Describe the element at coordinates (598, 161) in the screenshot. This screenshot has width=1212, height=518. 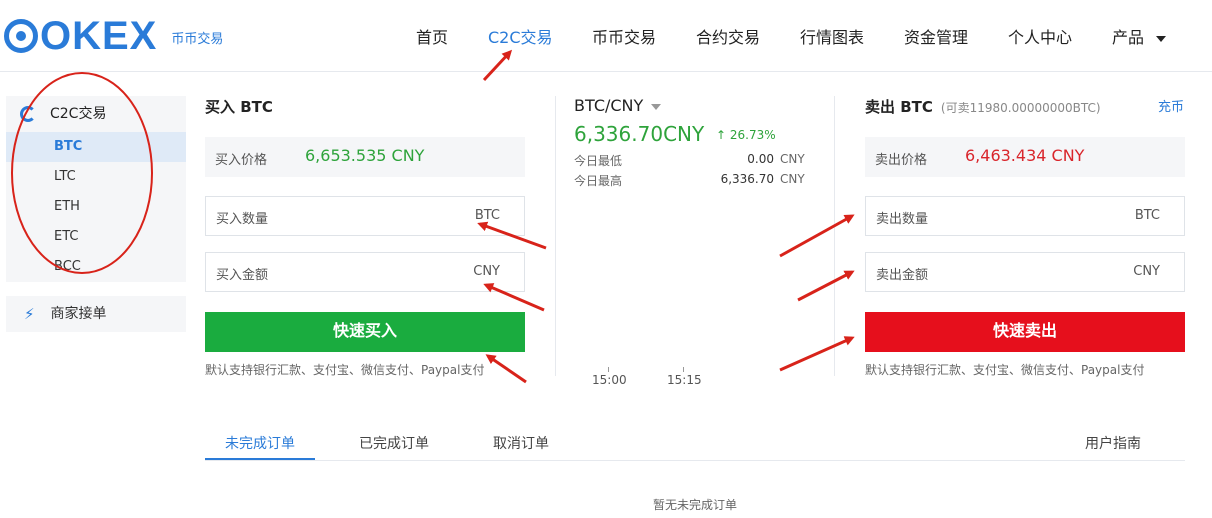
I see `low-label: 今日最低` at that location.